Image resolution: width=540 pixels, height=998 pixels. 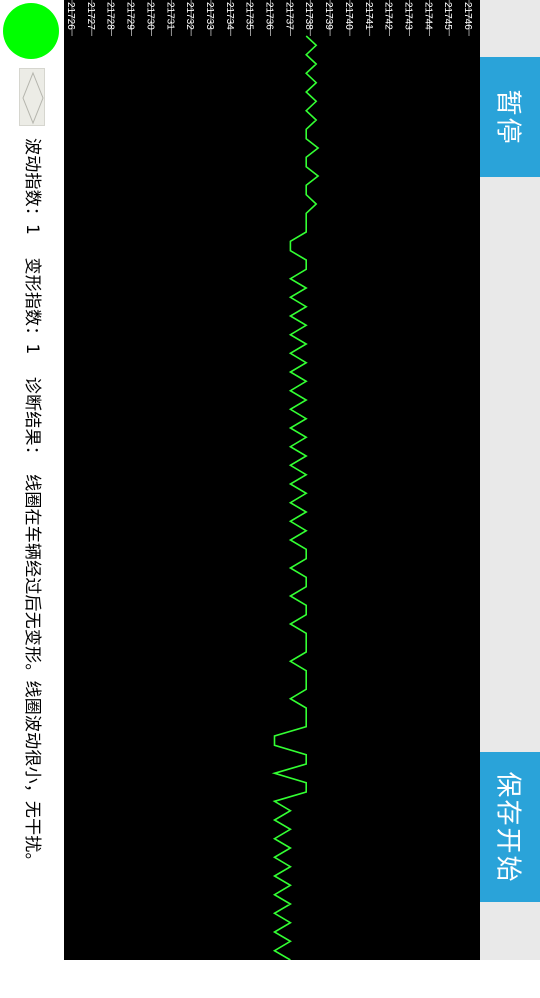 What do you see at coordinates (249, 16) in the screenshot?
I see `tick-label: 21735` at bounding box center [249, 16].